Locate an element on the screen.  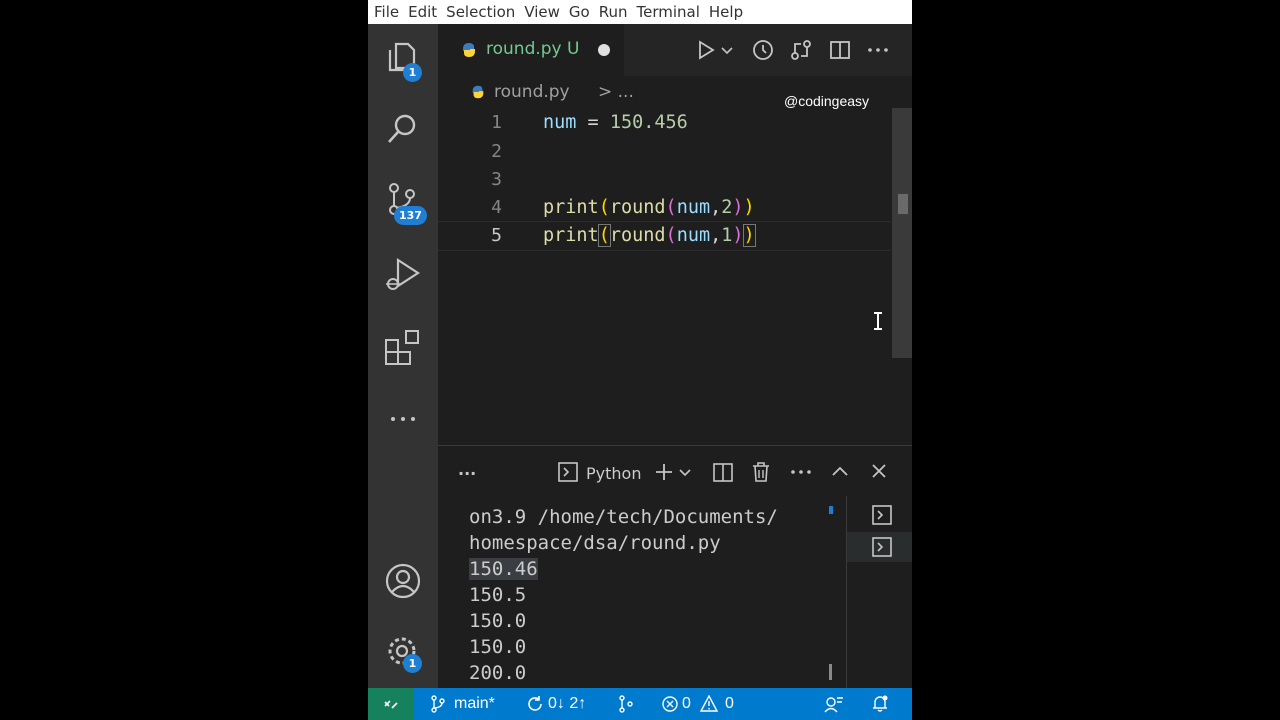
terminal-scrollbar is located at coordinates (830, 672).